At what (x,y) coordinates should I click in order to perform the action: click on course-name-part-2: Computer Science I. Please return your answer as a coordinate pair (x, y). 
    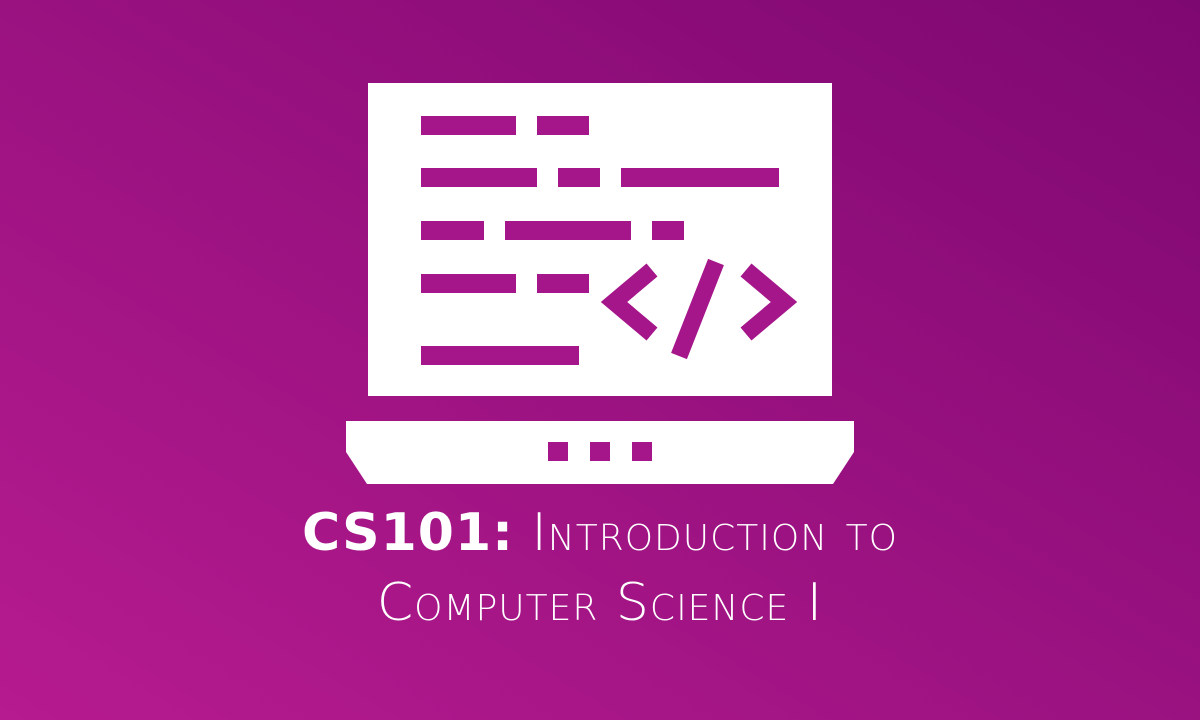
    Looking at the image, I should click on (600, 603).